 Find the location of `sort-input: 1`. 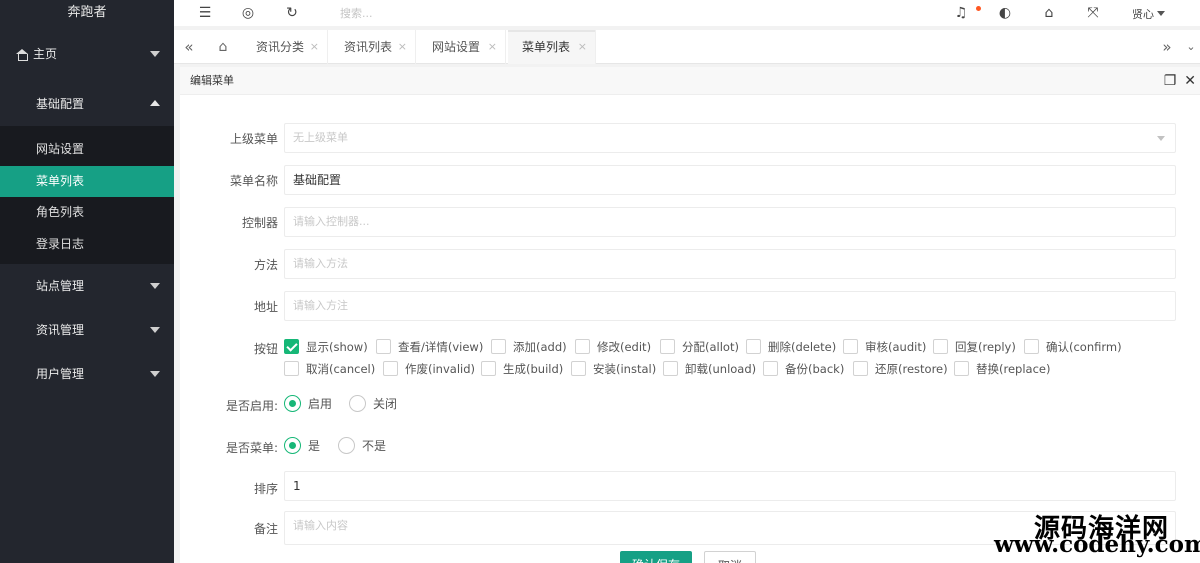

sort-input: 1 is located at coordinates (730, 486).